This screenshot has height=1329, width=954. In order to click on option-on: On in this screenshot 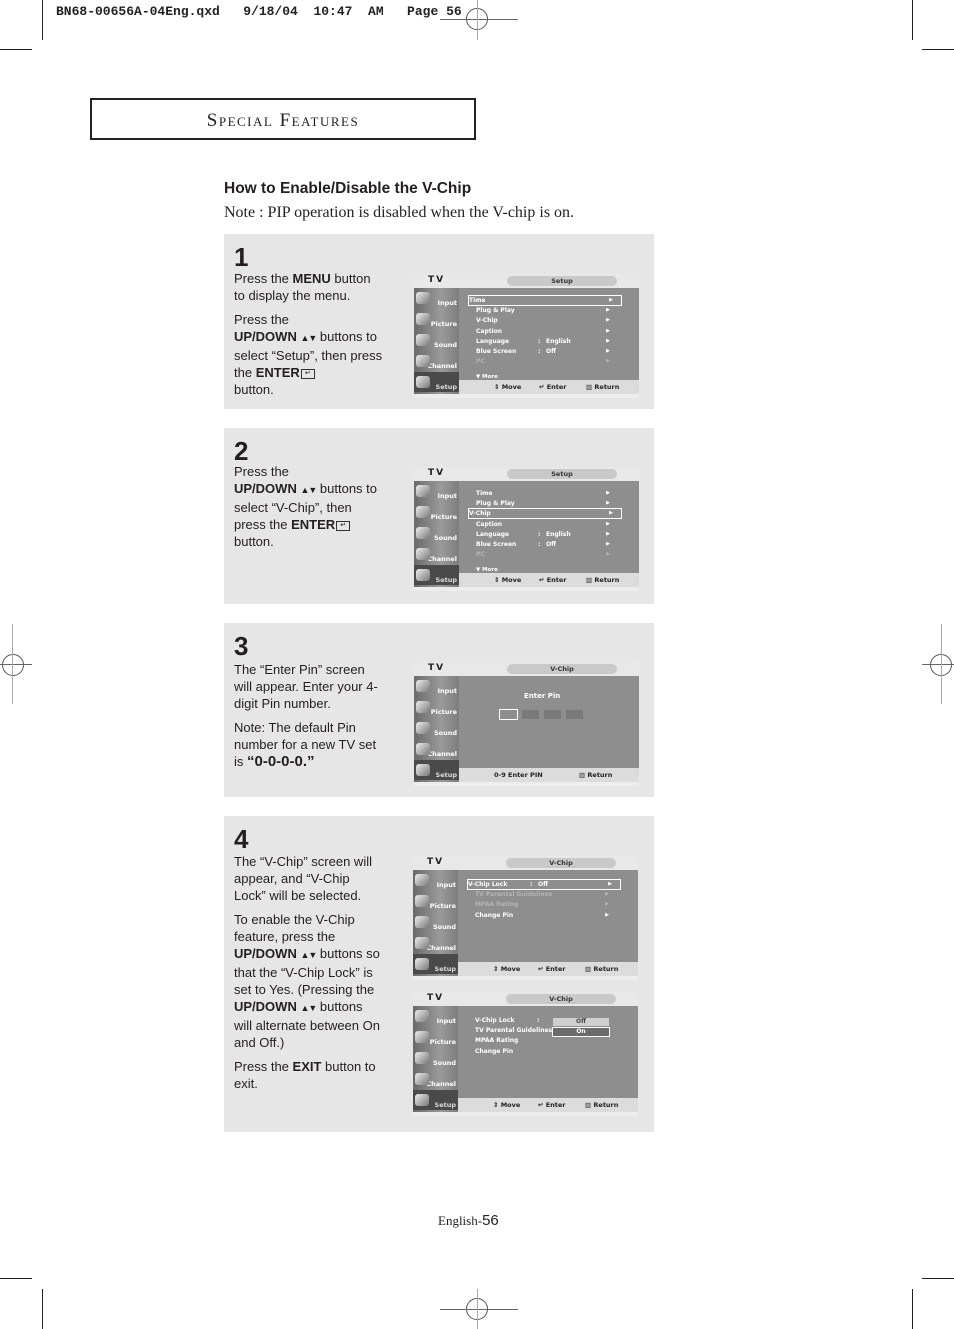, I will do `click(581, 1032)`.